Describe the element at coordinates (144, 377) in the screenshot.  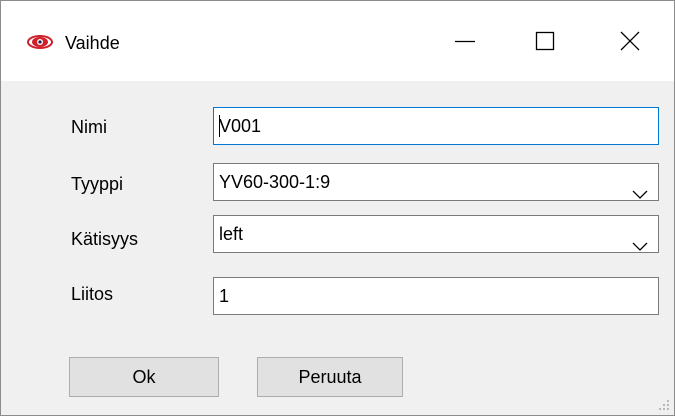
I see `ok-button: Ok` at that location.